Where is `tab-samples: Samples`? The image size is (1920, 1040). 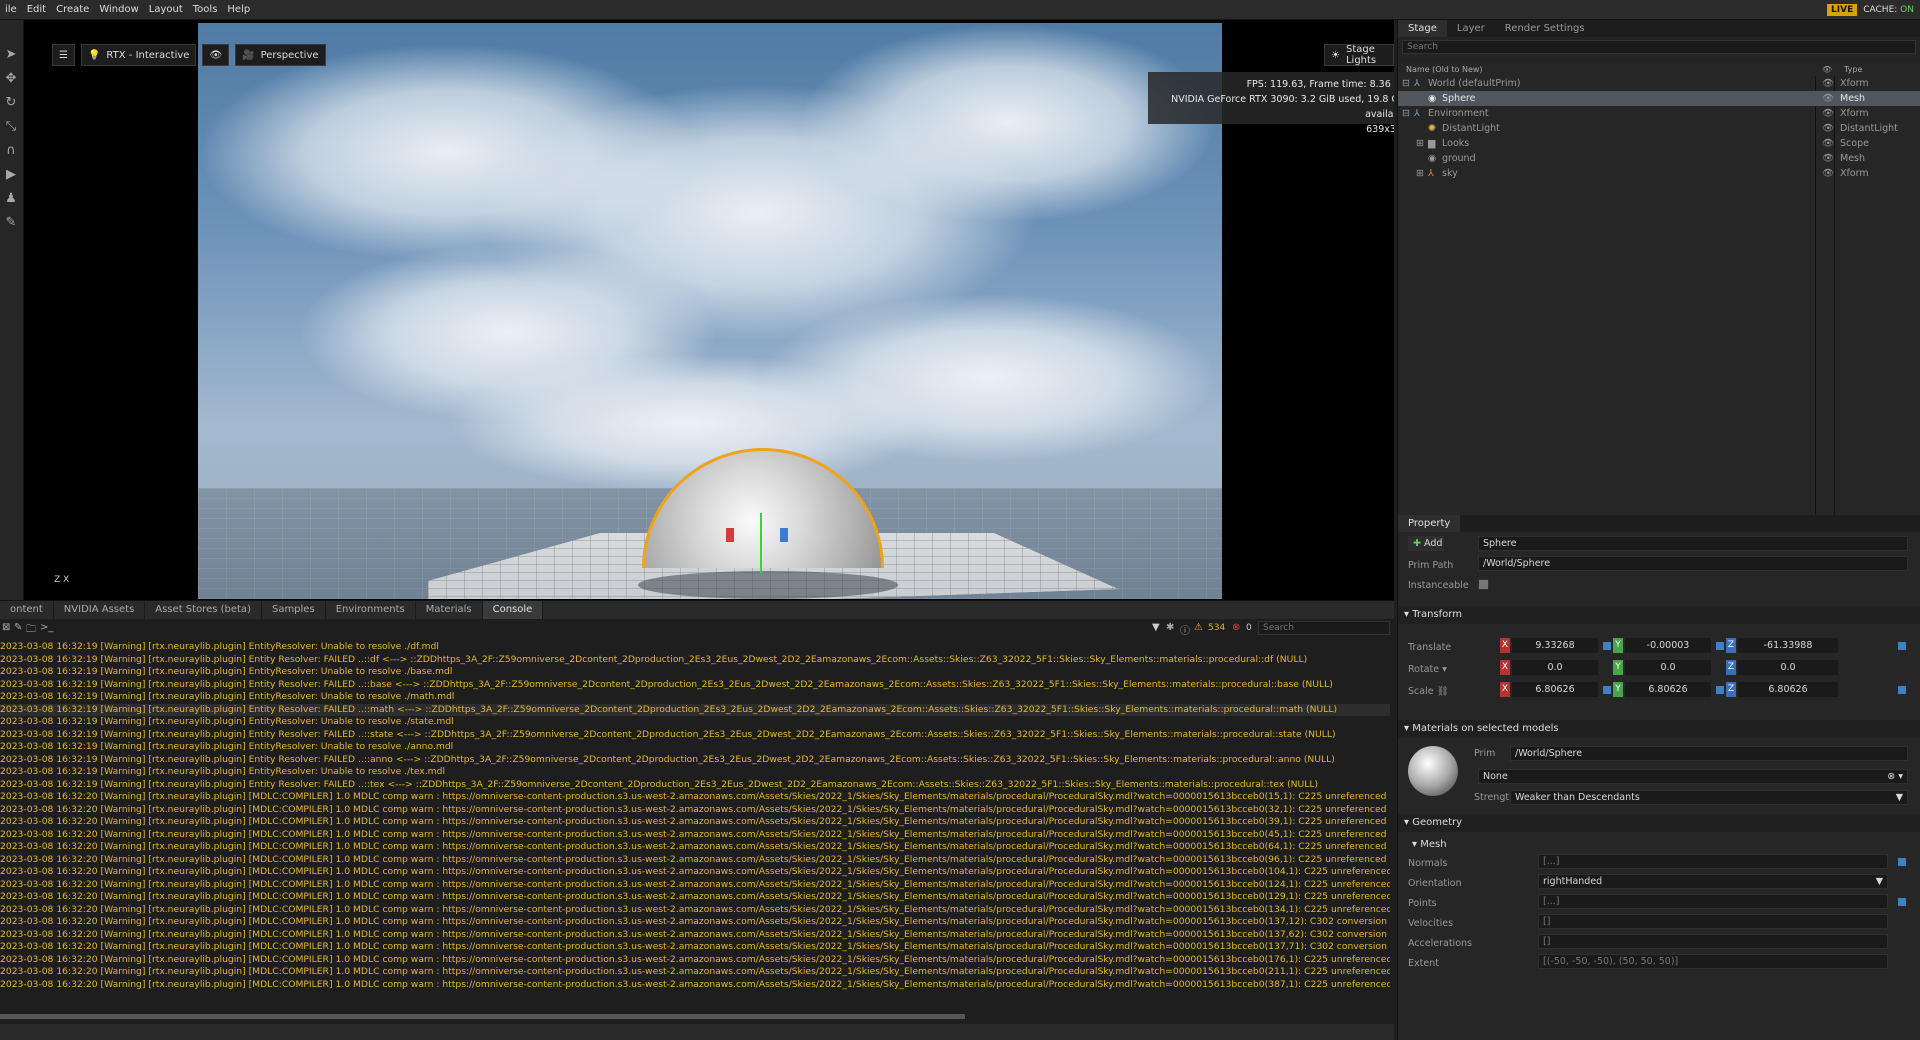
tab-samples: Samples is located at coordinates (294, 610).